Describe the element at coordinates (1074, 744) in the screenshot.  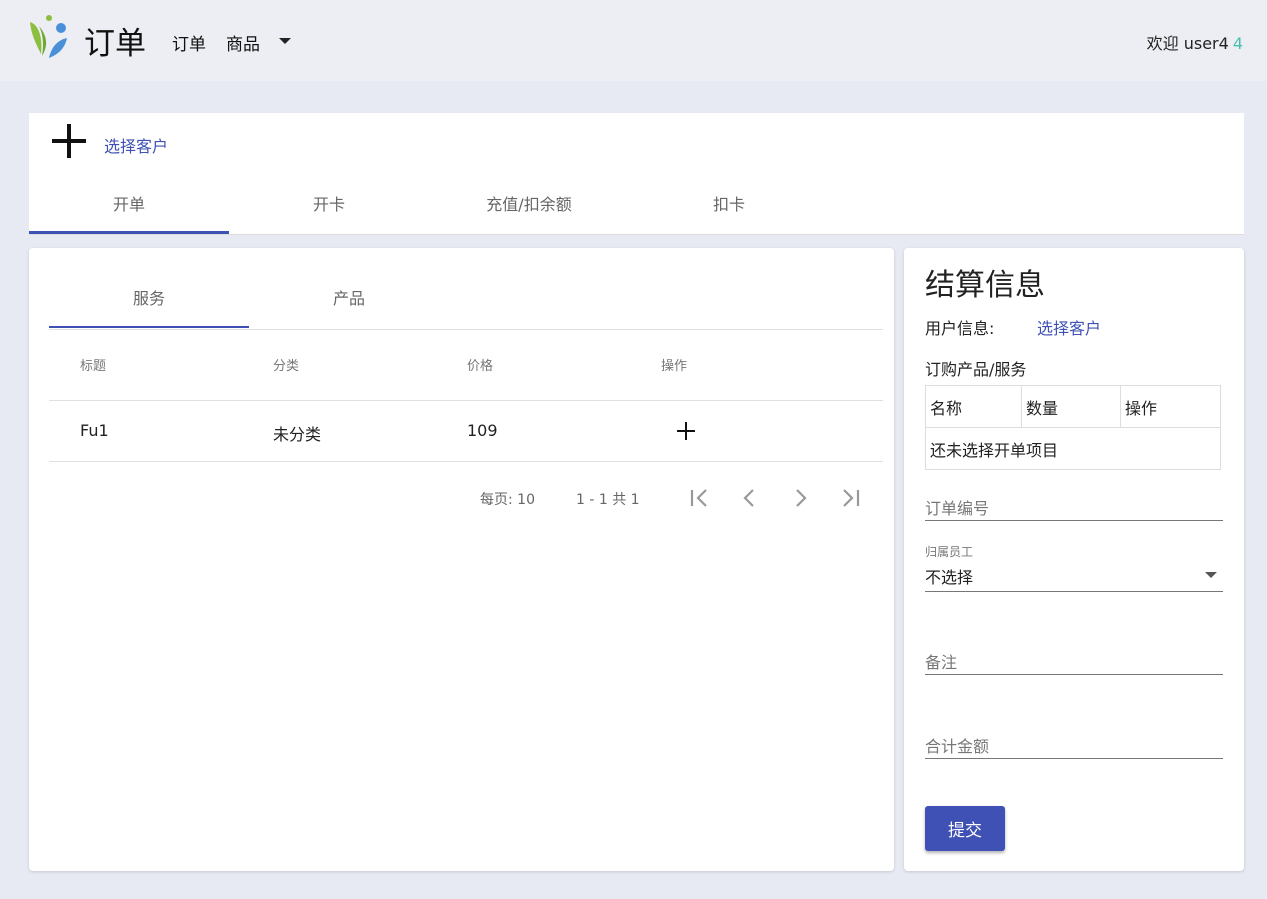
I see `total-amount-field: 合计金额` at that location.